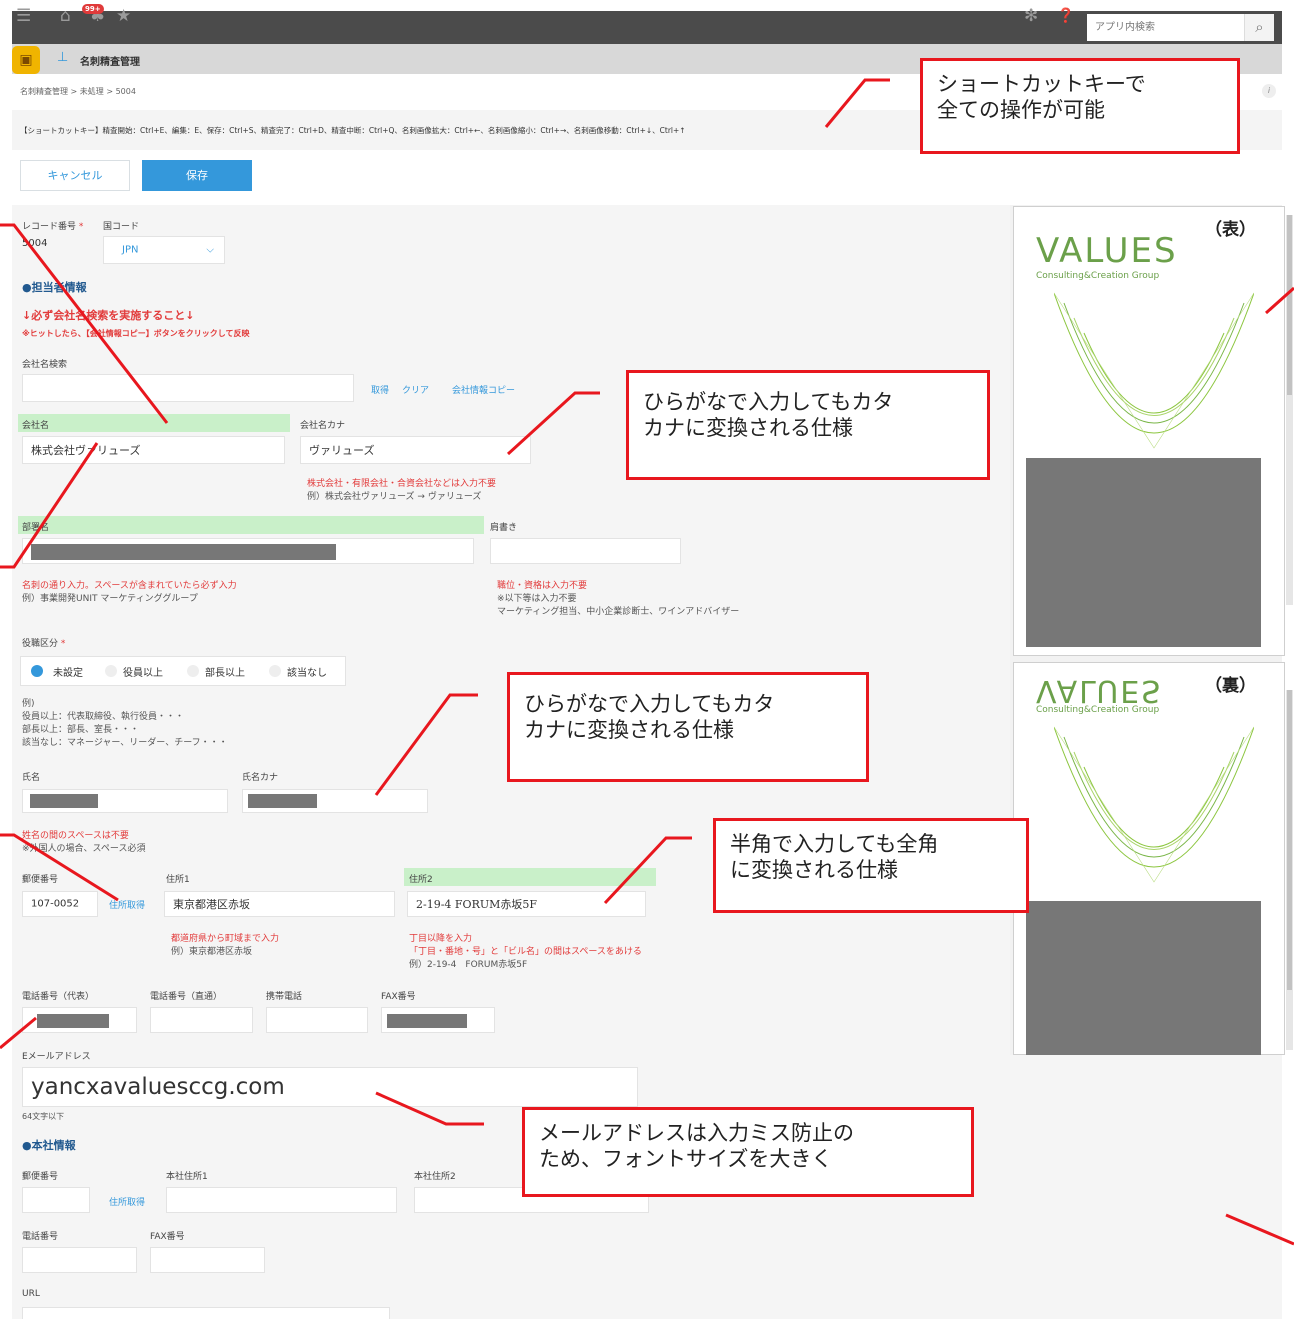  I want to click on callout-shortcut: ショートカットキーで 全ての操作が可能, so click(1080, 106).